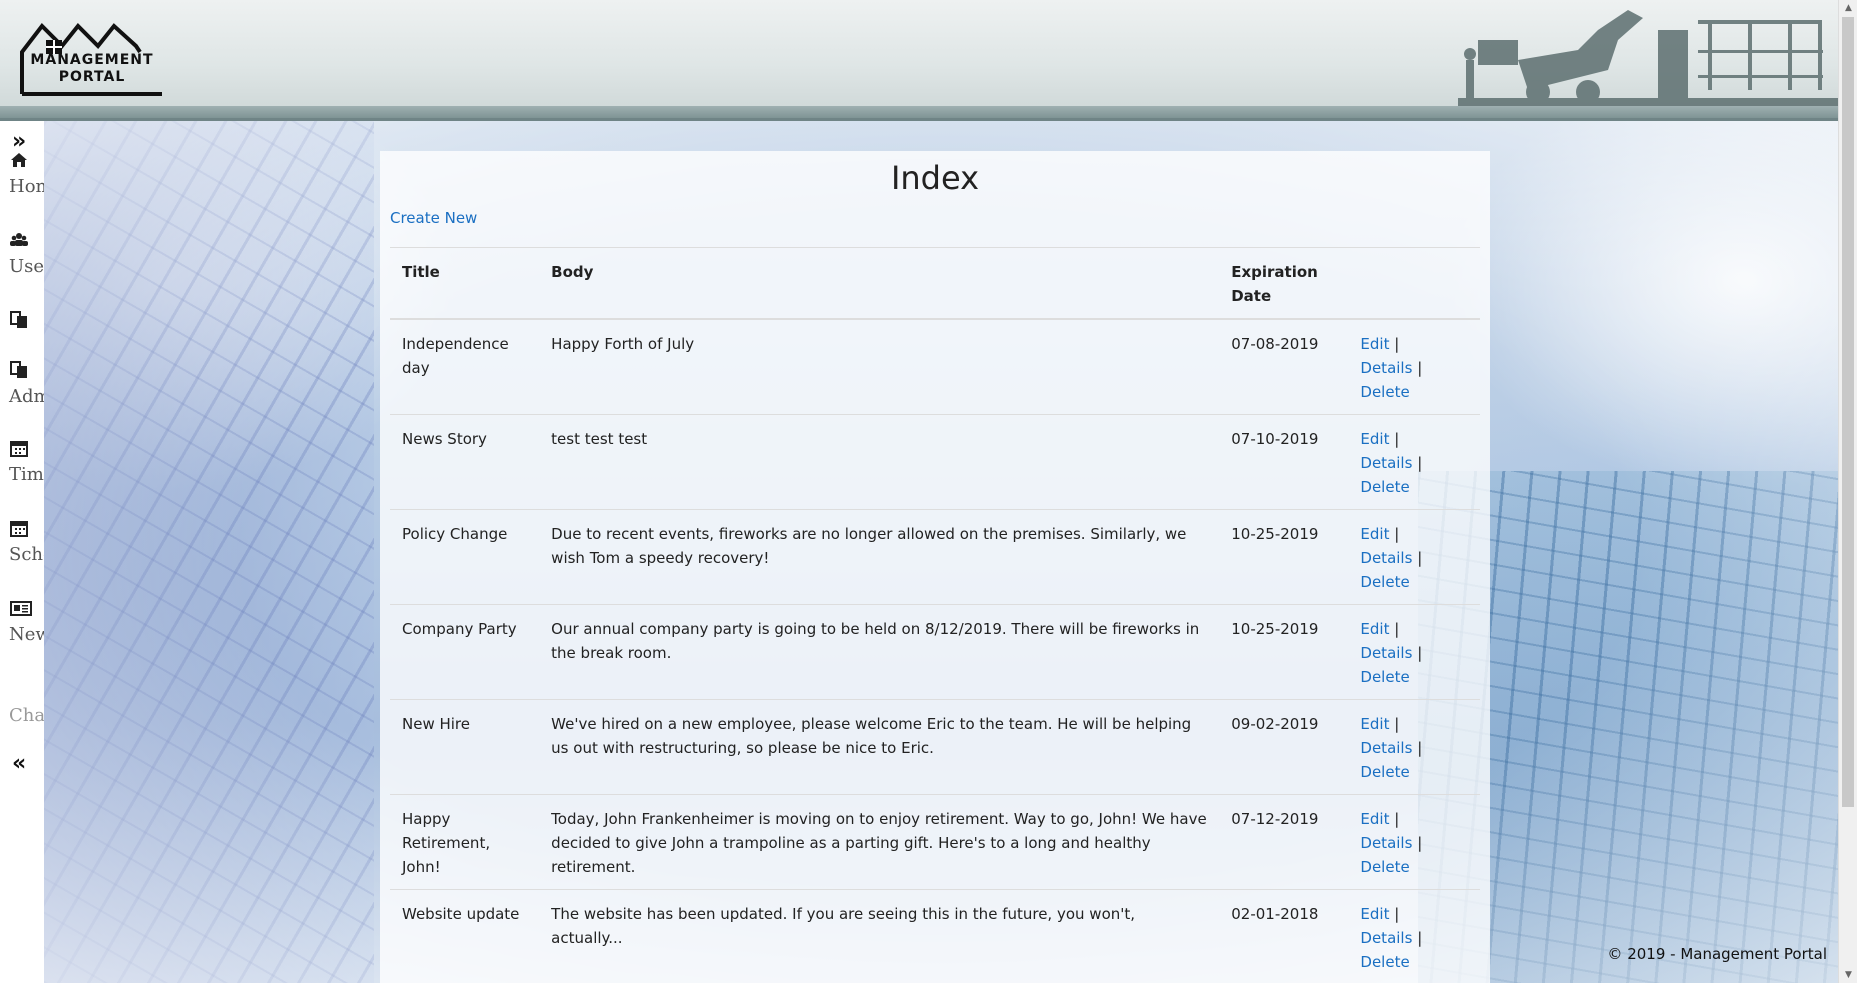  I want to click on cell-expiration-date: 02-01-2018, so click(1284, 936).